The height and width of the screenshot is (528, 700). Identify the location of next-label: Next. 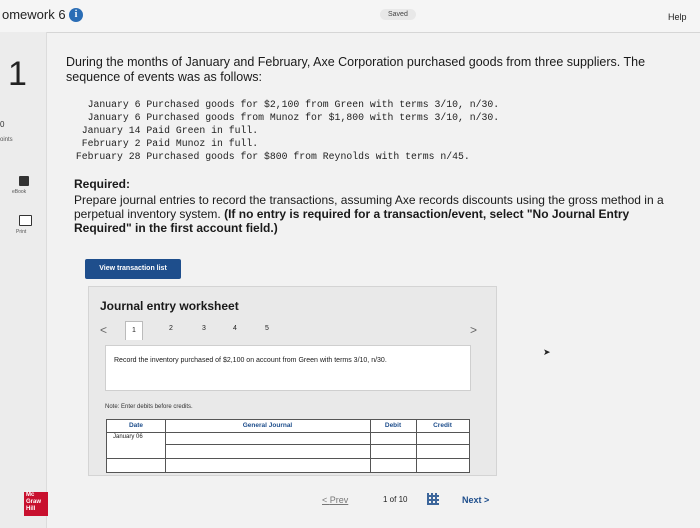
(472, 500).